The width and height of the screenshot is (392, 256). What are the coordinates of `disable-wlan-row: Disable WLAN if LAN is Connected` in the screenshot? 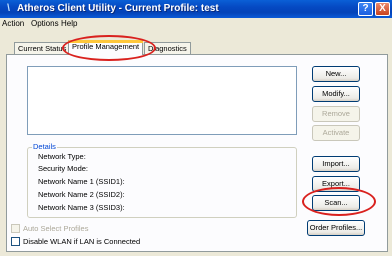 It's located at (75, 241).